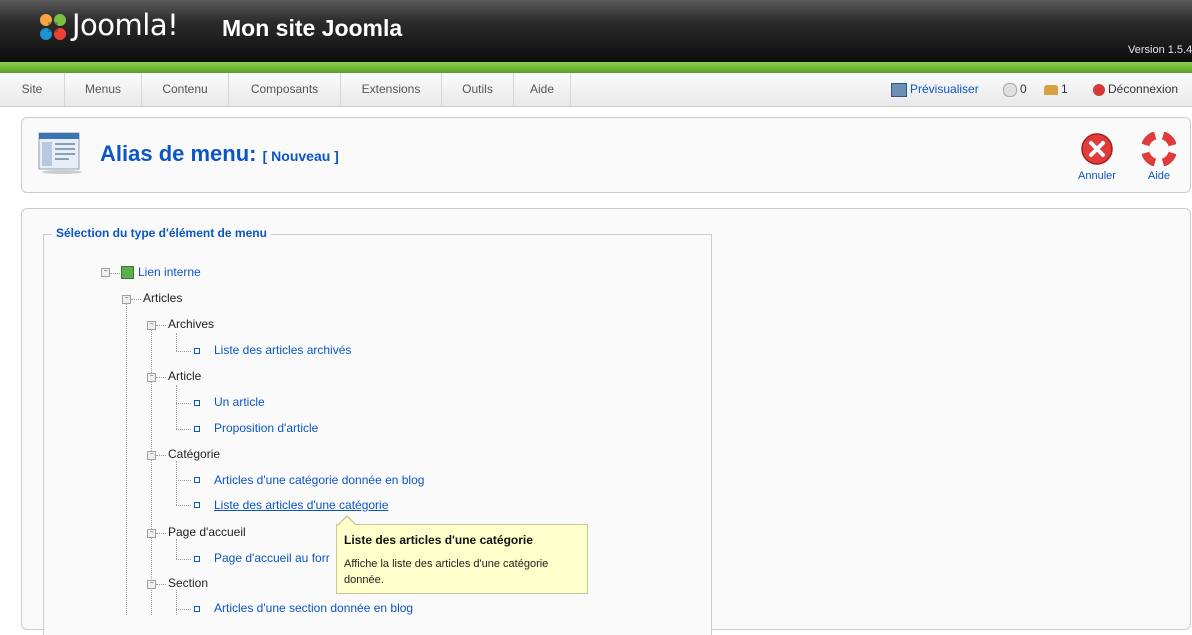 The image size is (1192, 635). What do you see at coordinates (319, 480) in the screenshot?
I see `tree-leaf-category-blog: Articles d'une catégorie donnée en blog` at bounding box center [319, 480].